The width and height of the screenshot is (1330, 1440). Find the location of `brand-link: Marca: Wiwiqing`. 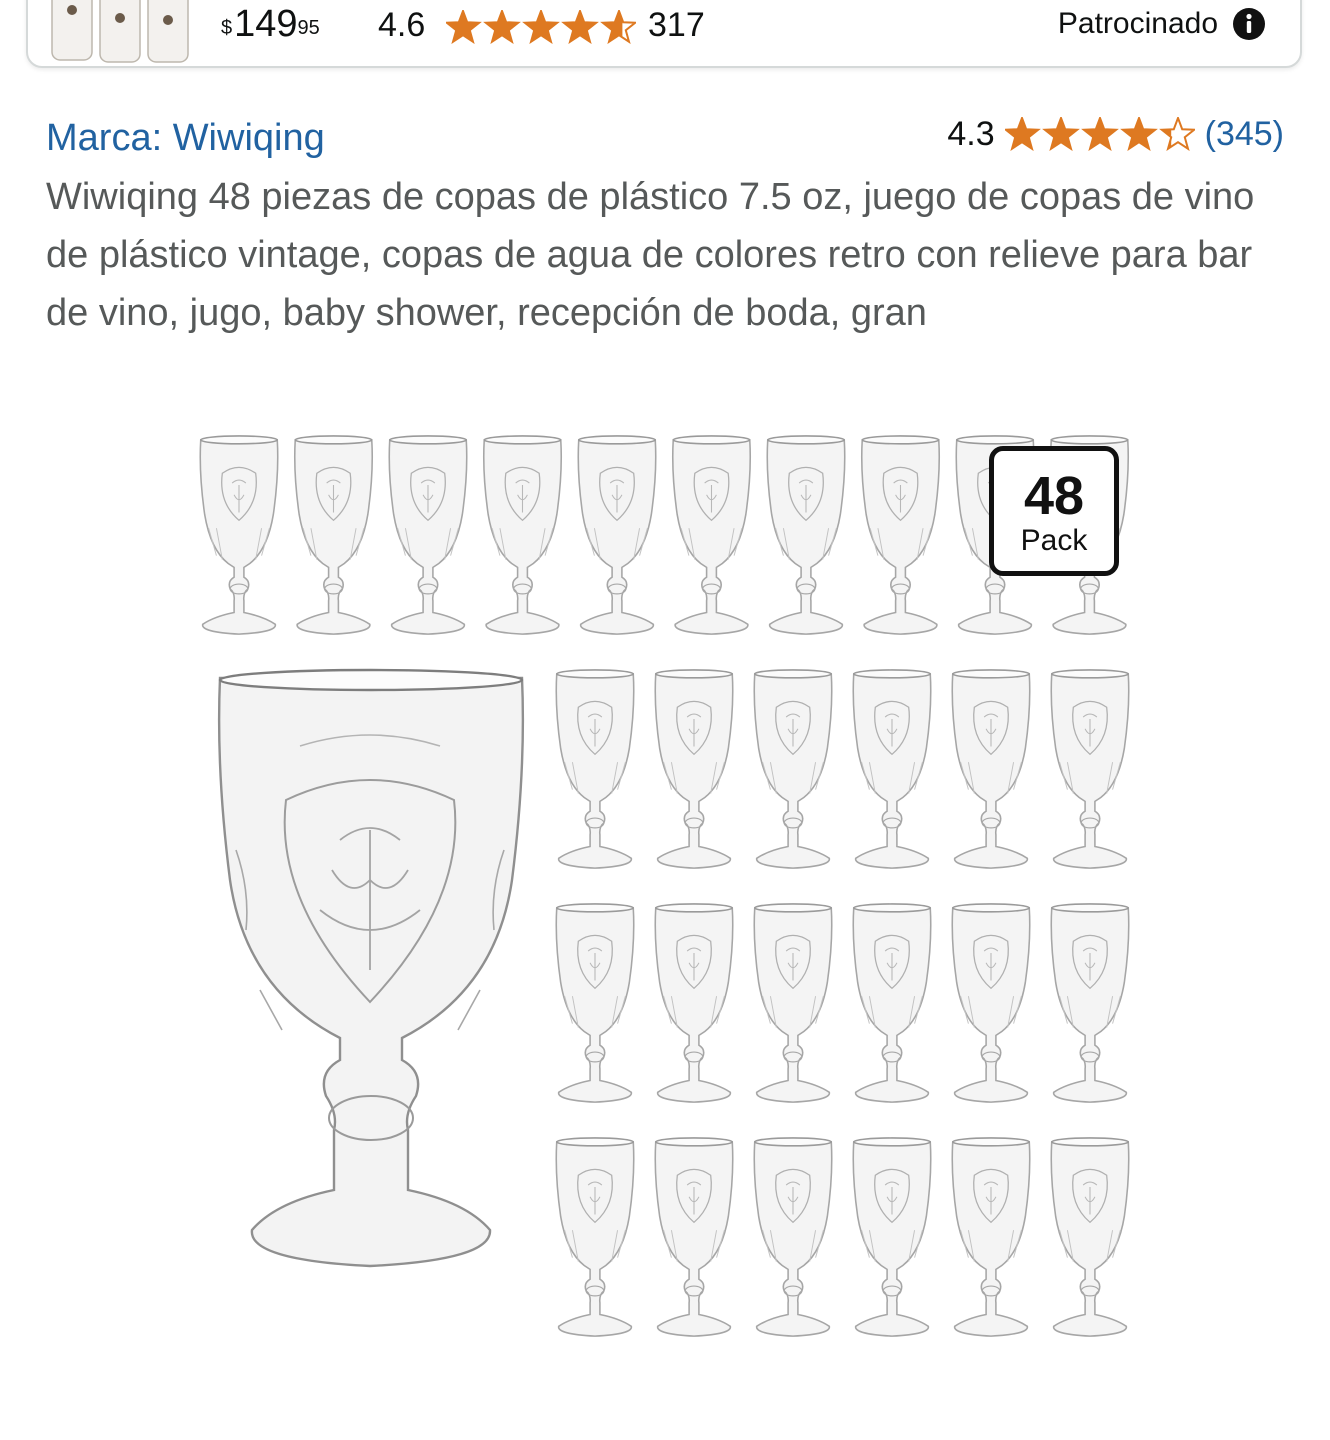

brand-link: Marca: Wiwiqing is located at coordinates (185, 138).